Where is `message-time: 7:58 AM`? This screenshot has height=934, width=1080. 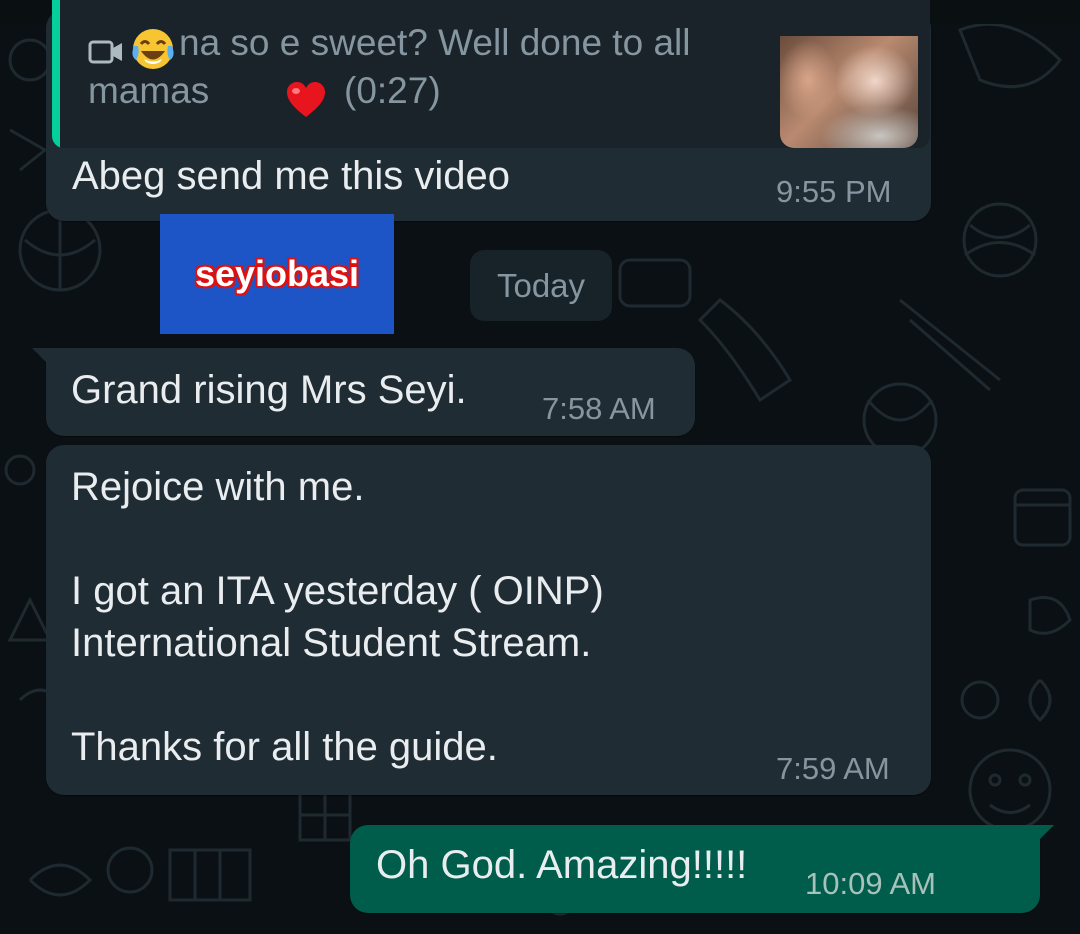
message-time: 7:58 AM is located at coordinates (599, 408).